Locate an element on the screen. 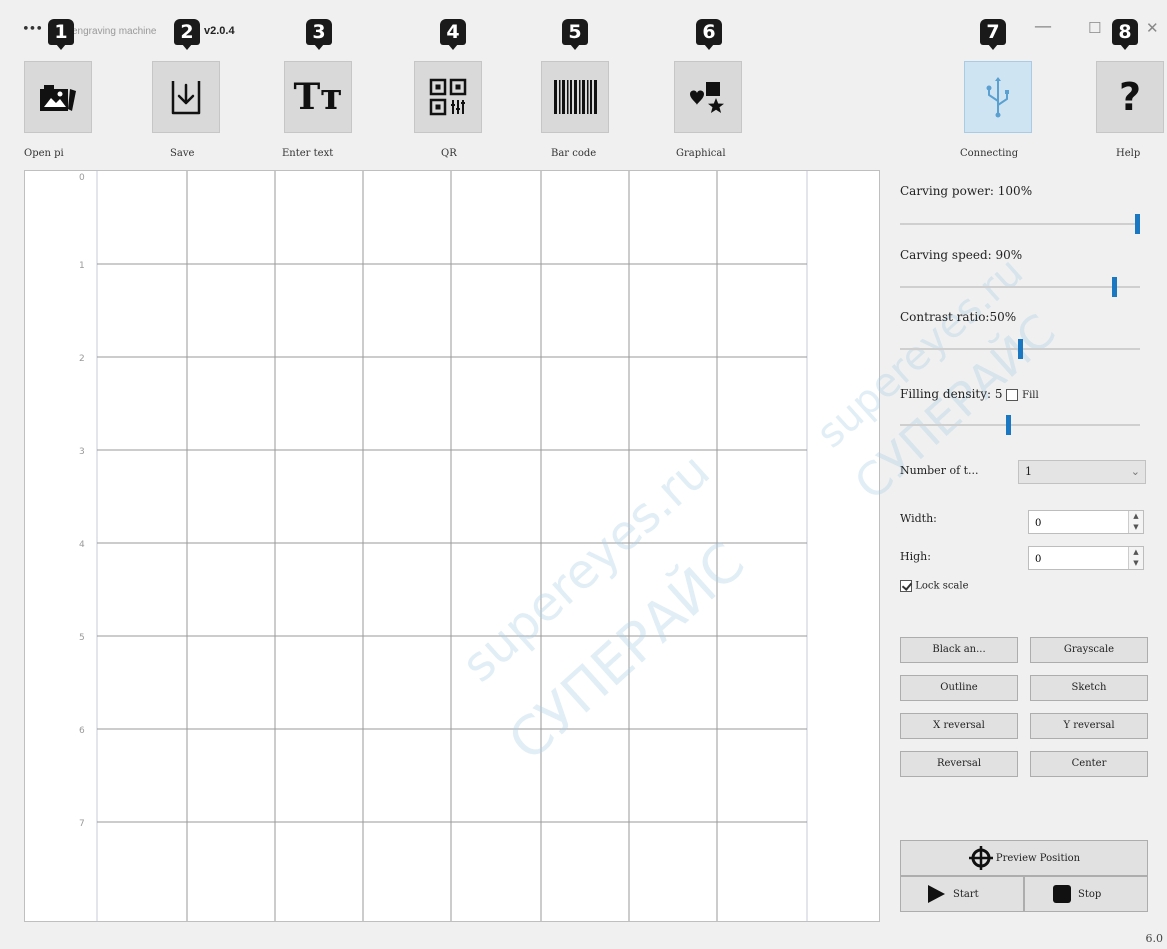 Image resolution: width=1167 pixels, height=949 pixels. y-tick-label: 3 is located at coordinates (82, 452).